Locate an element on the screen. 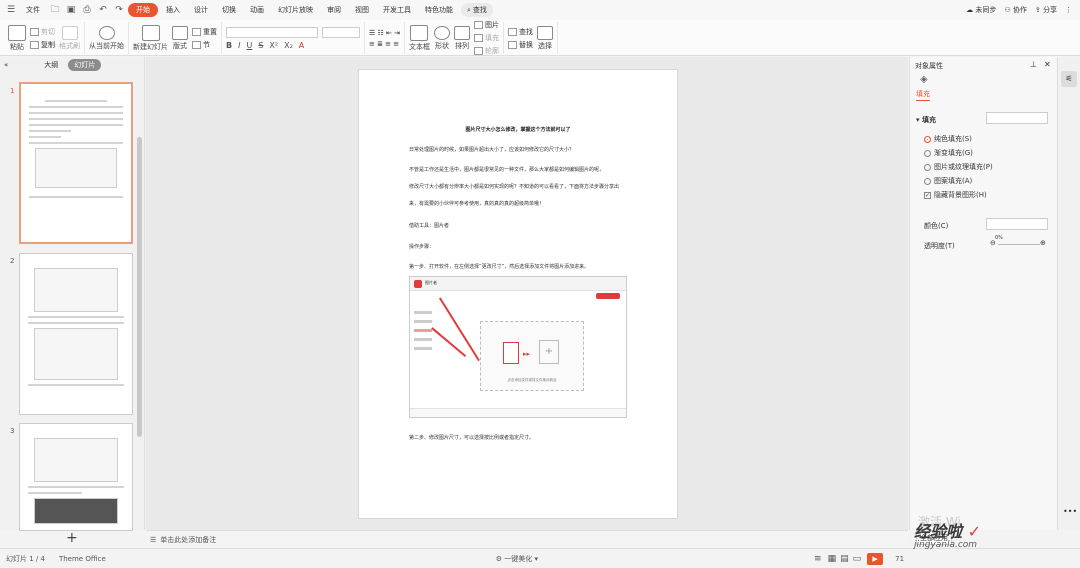 This screenshot has height=568, width=1080. pattern-fill-option: 图案填充(A) is located at coordinates (948, 181).